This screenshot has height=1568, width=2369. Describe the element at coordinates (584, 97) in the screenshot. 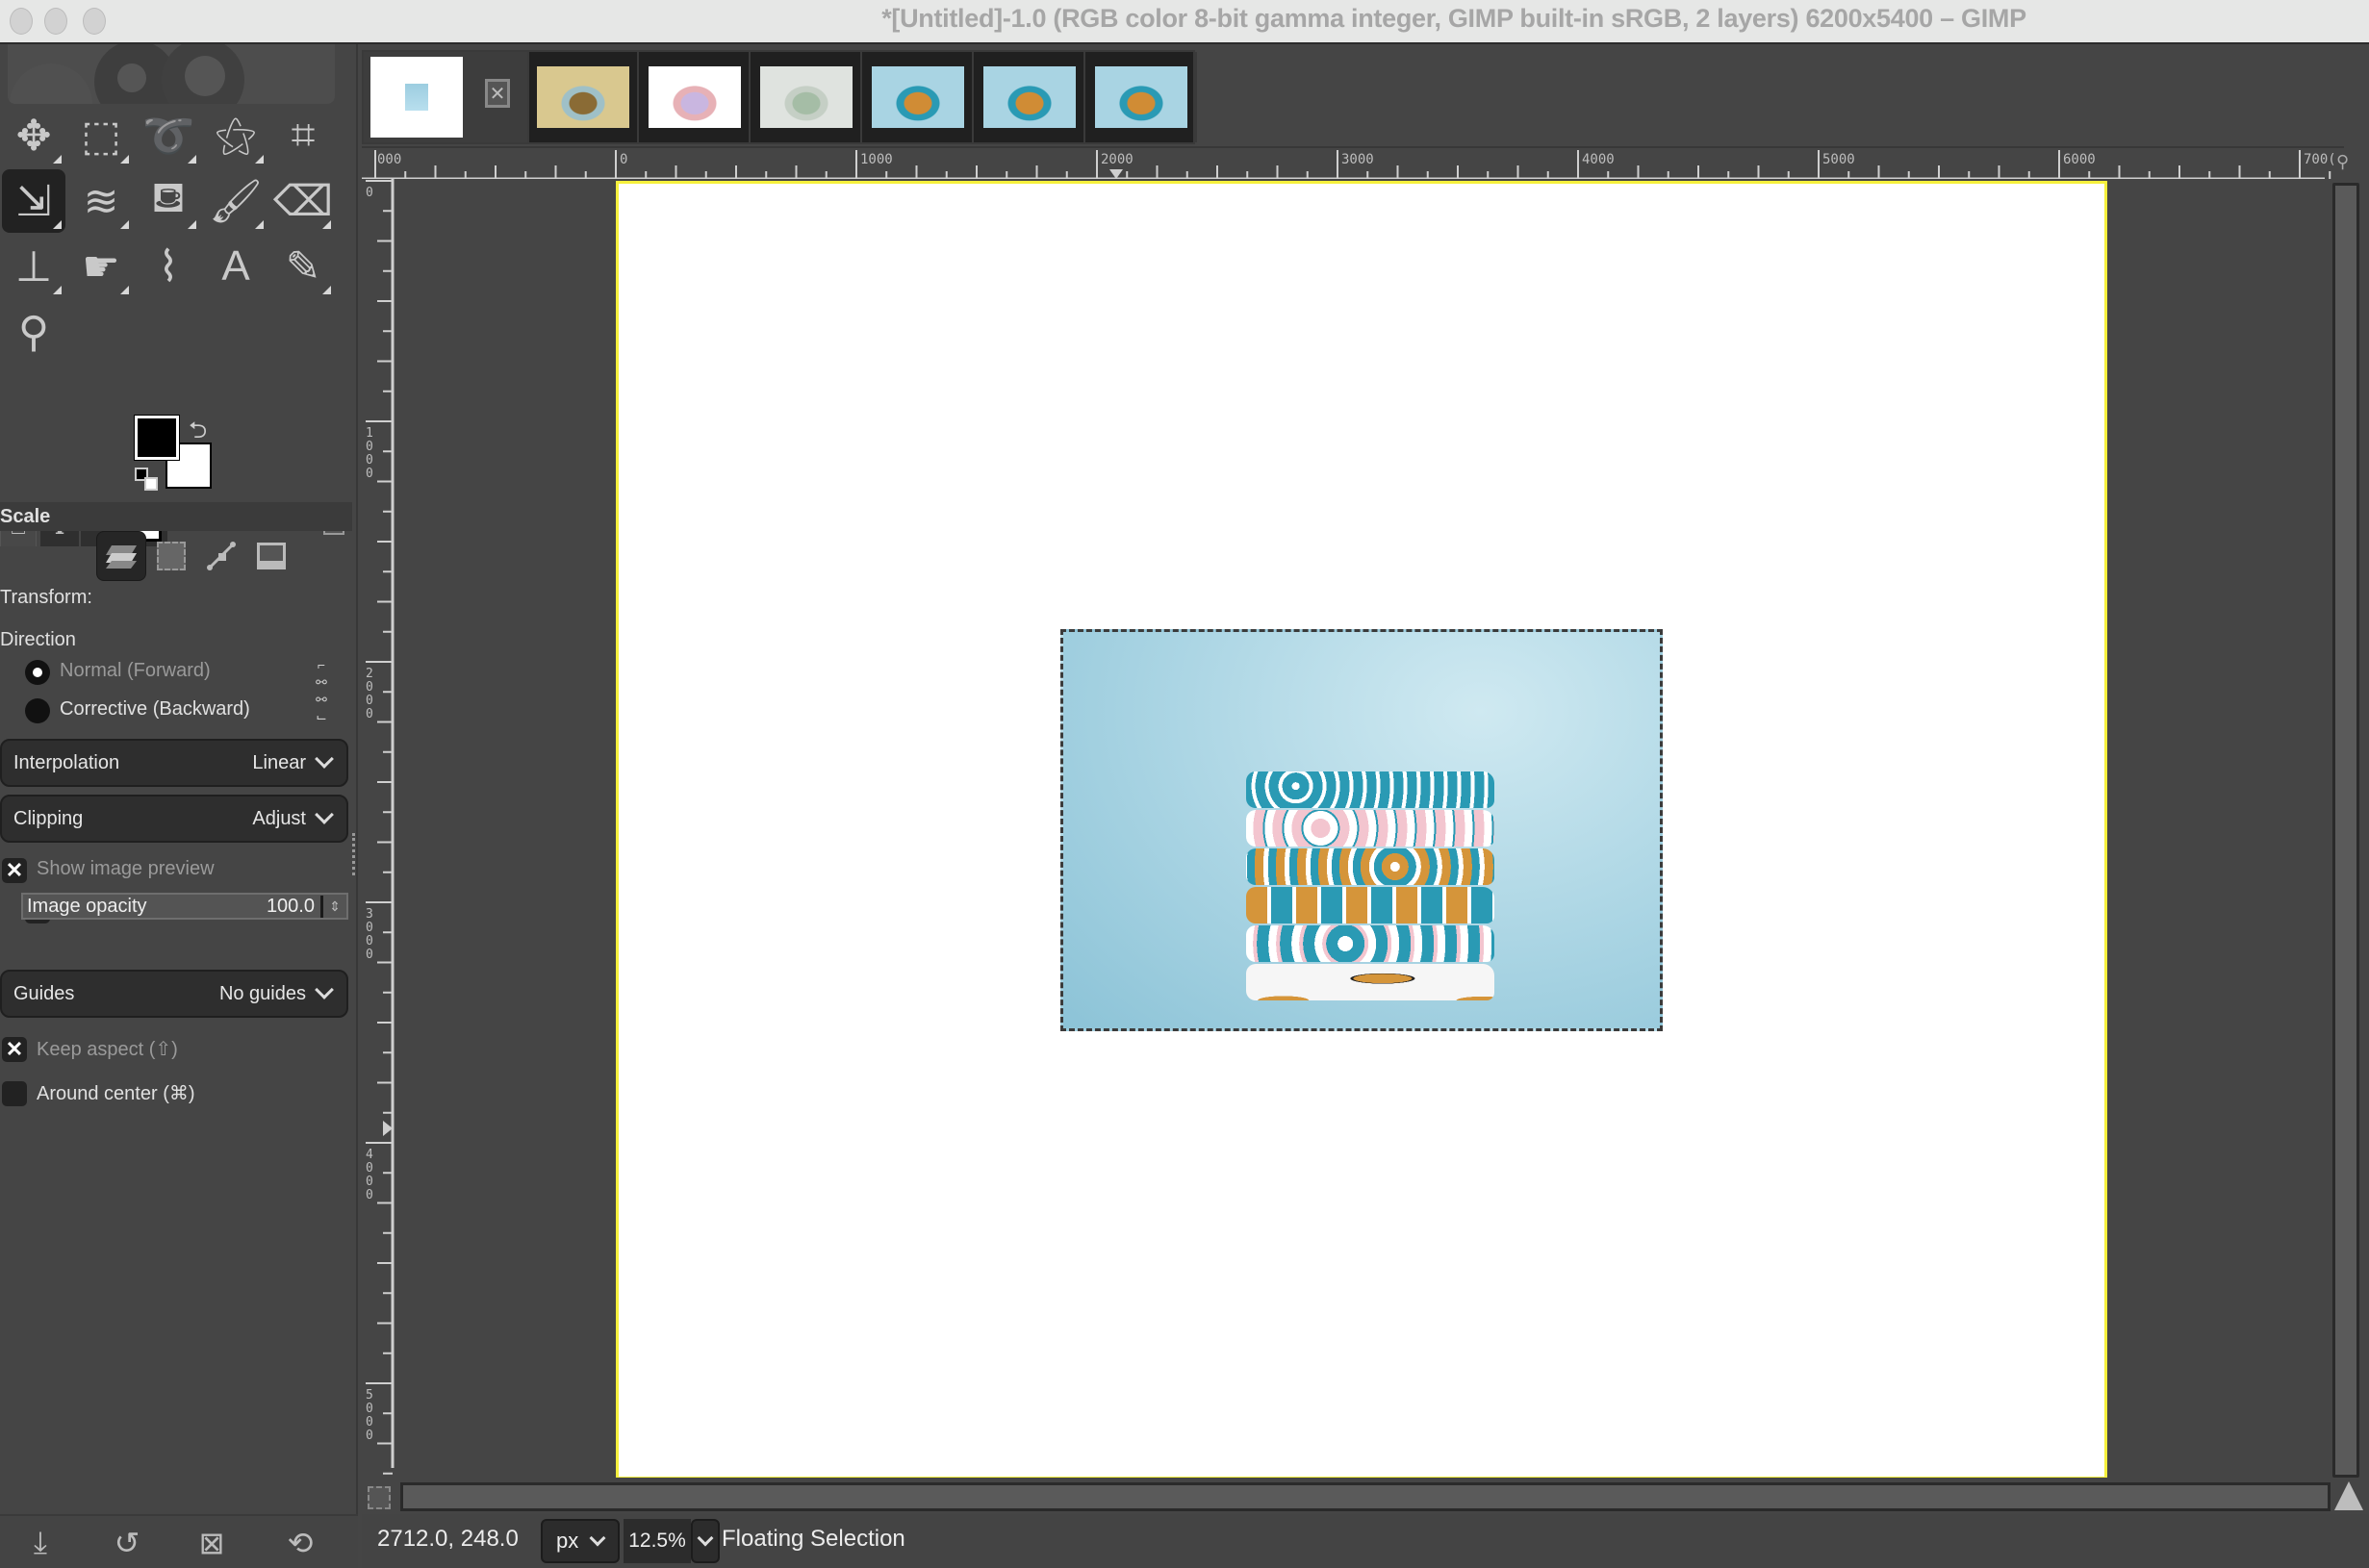

I see `image-tab-fabric-plate-photo` at that location.